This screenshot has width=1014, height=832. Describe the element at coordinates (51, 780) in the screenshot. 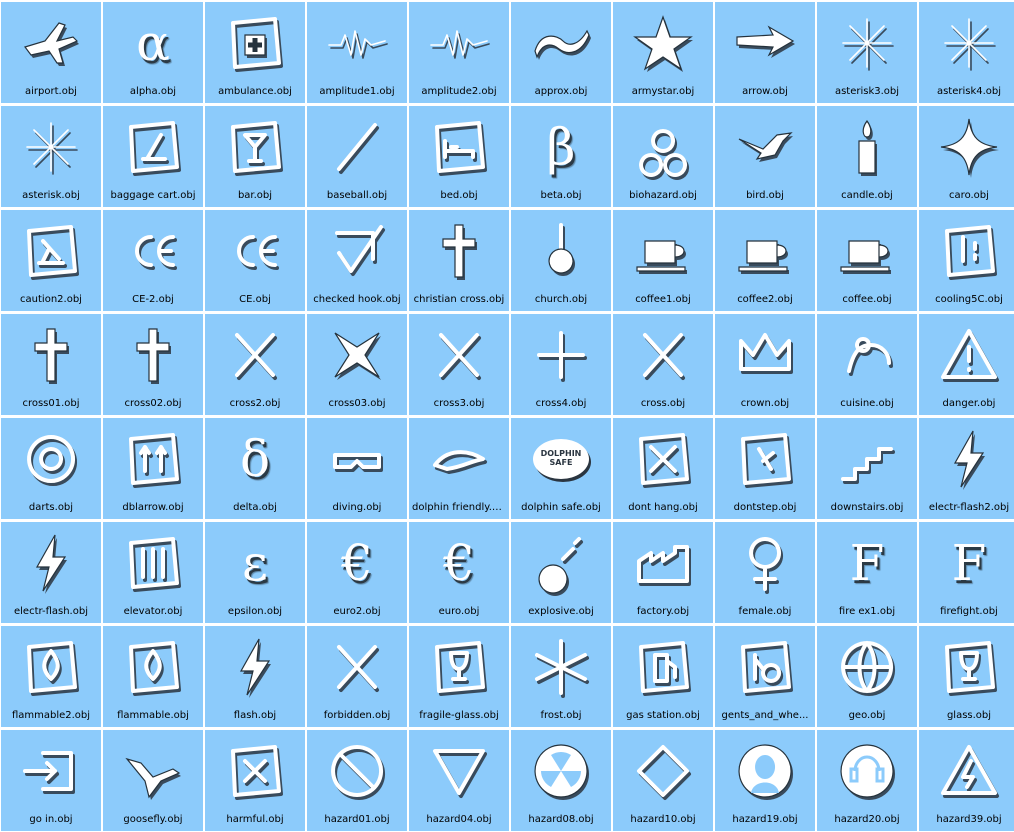

I see `icon-tile: go in.obj` at that location.